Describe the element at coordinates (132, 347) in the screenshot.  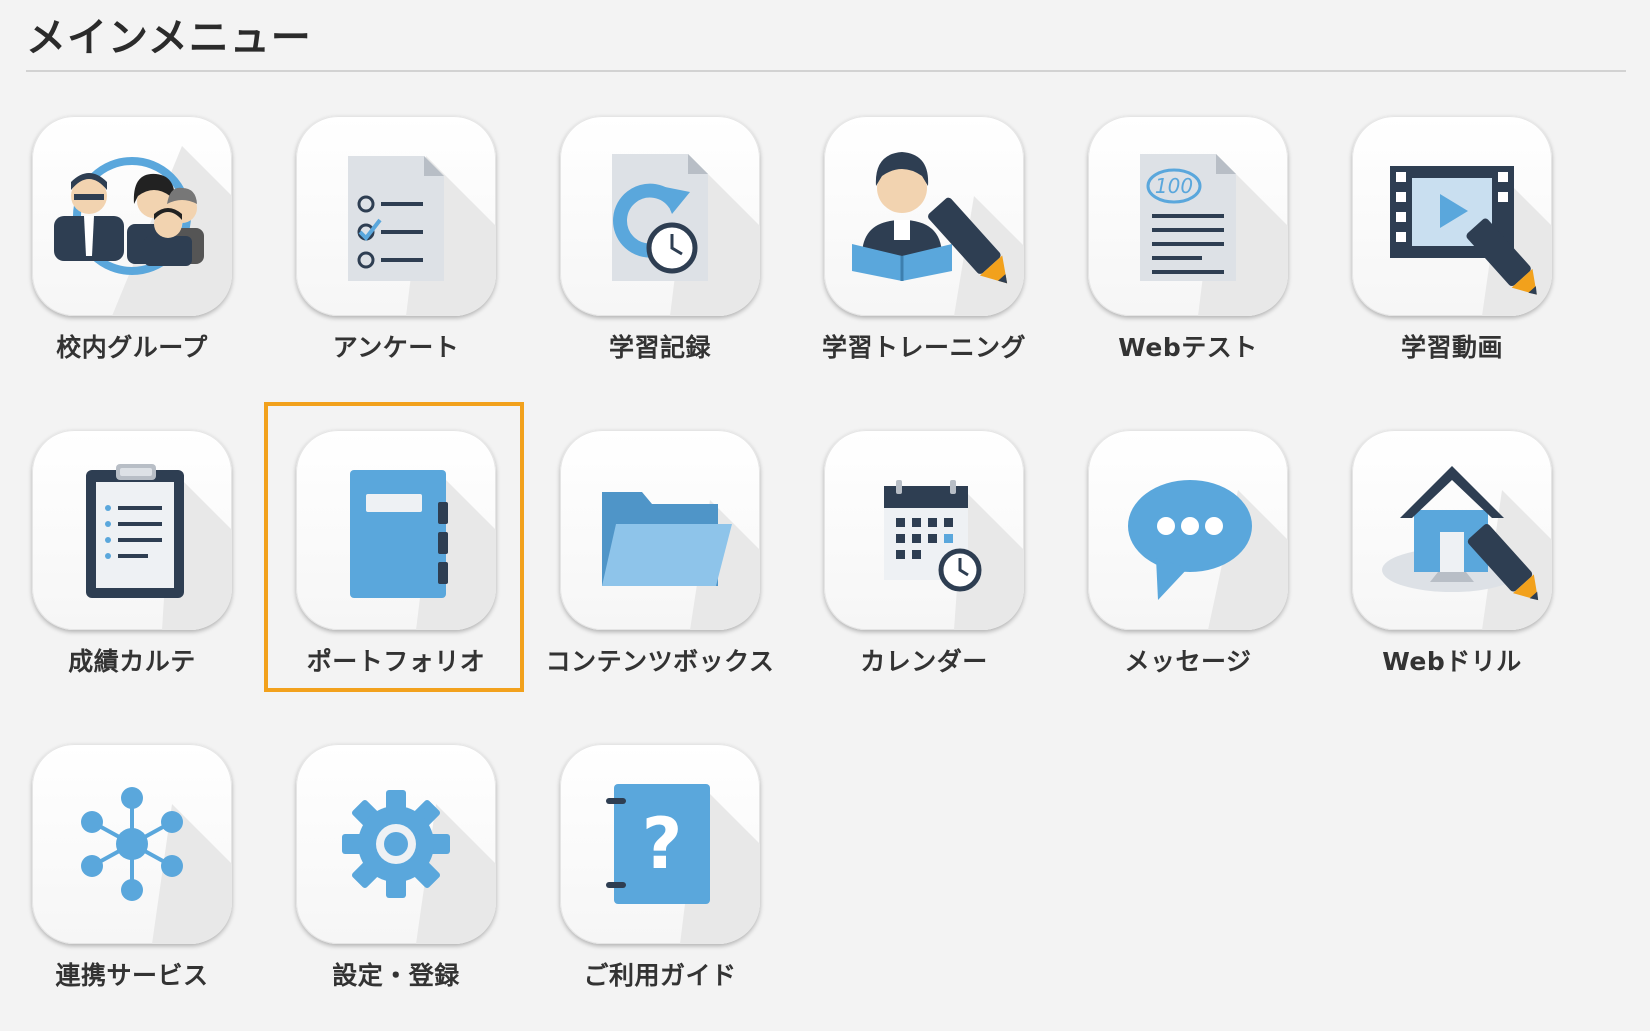
I see `menu-item-label: 校内グループ` at that location.